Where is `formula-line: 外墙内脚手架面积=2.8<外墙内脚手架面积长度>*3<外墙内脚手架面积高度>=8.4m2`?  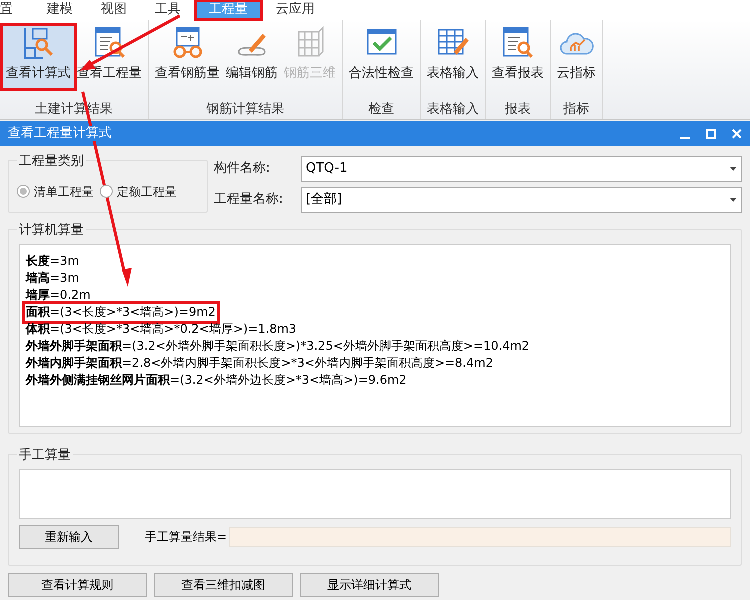
formula-line: 外墙内脚手架面积=2.8<外墙内脚手架面积长度>*3<外墙内脚手架面积高度>=8.4m2 is located at coordinates (259, 363).